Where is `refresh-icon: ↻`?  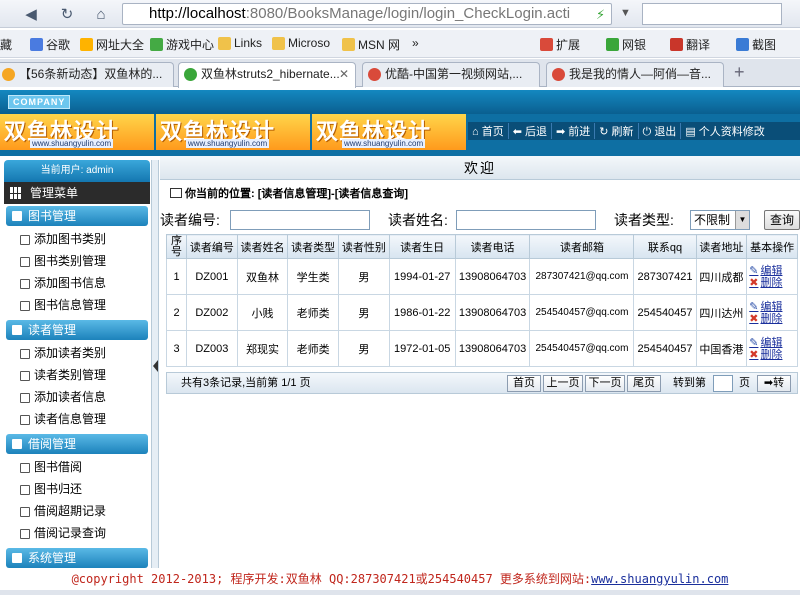
refresh-icon: ↻ is located at coordinates (67, 14).